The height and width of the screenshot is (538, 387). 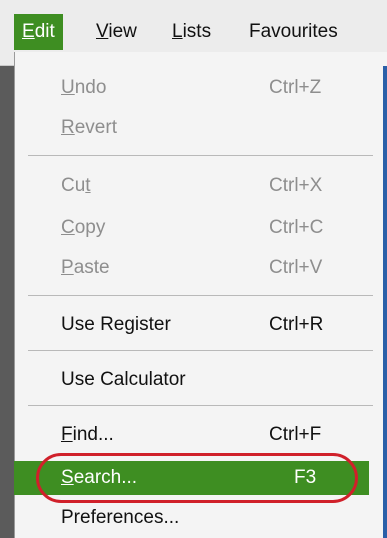 I want to click on menu-item-cut-mnemonic: t, so click(x=88, y=185).